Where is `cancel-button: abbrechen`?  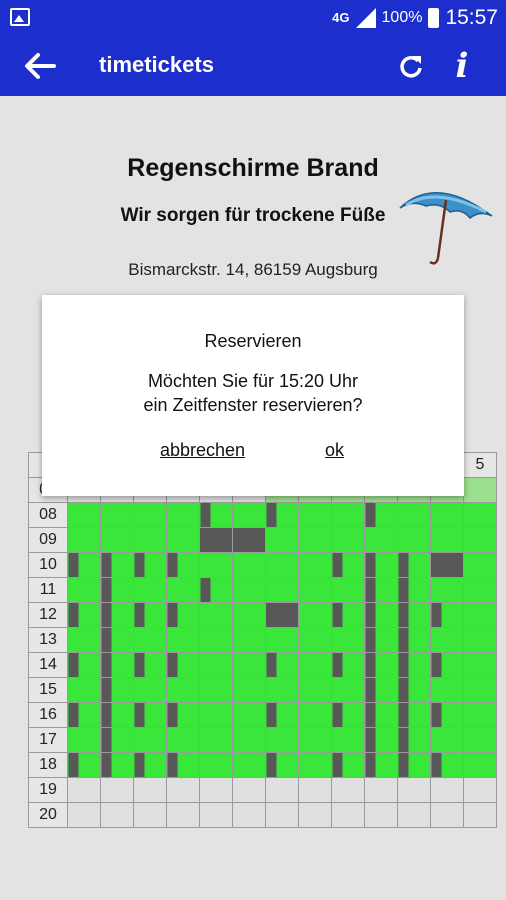
cancel-button: abbrechen is located at coordinates (202, 450).